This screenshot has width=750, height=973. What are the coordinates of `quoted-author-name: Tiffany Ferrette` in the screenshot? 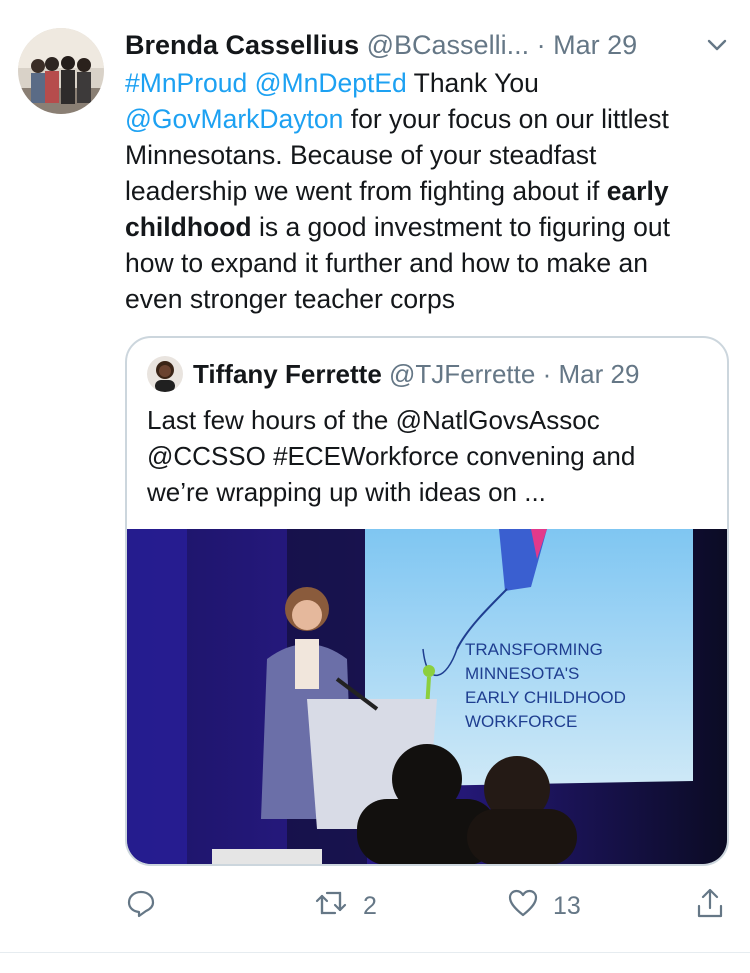 It's located at (287, 374).